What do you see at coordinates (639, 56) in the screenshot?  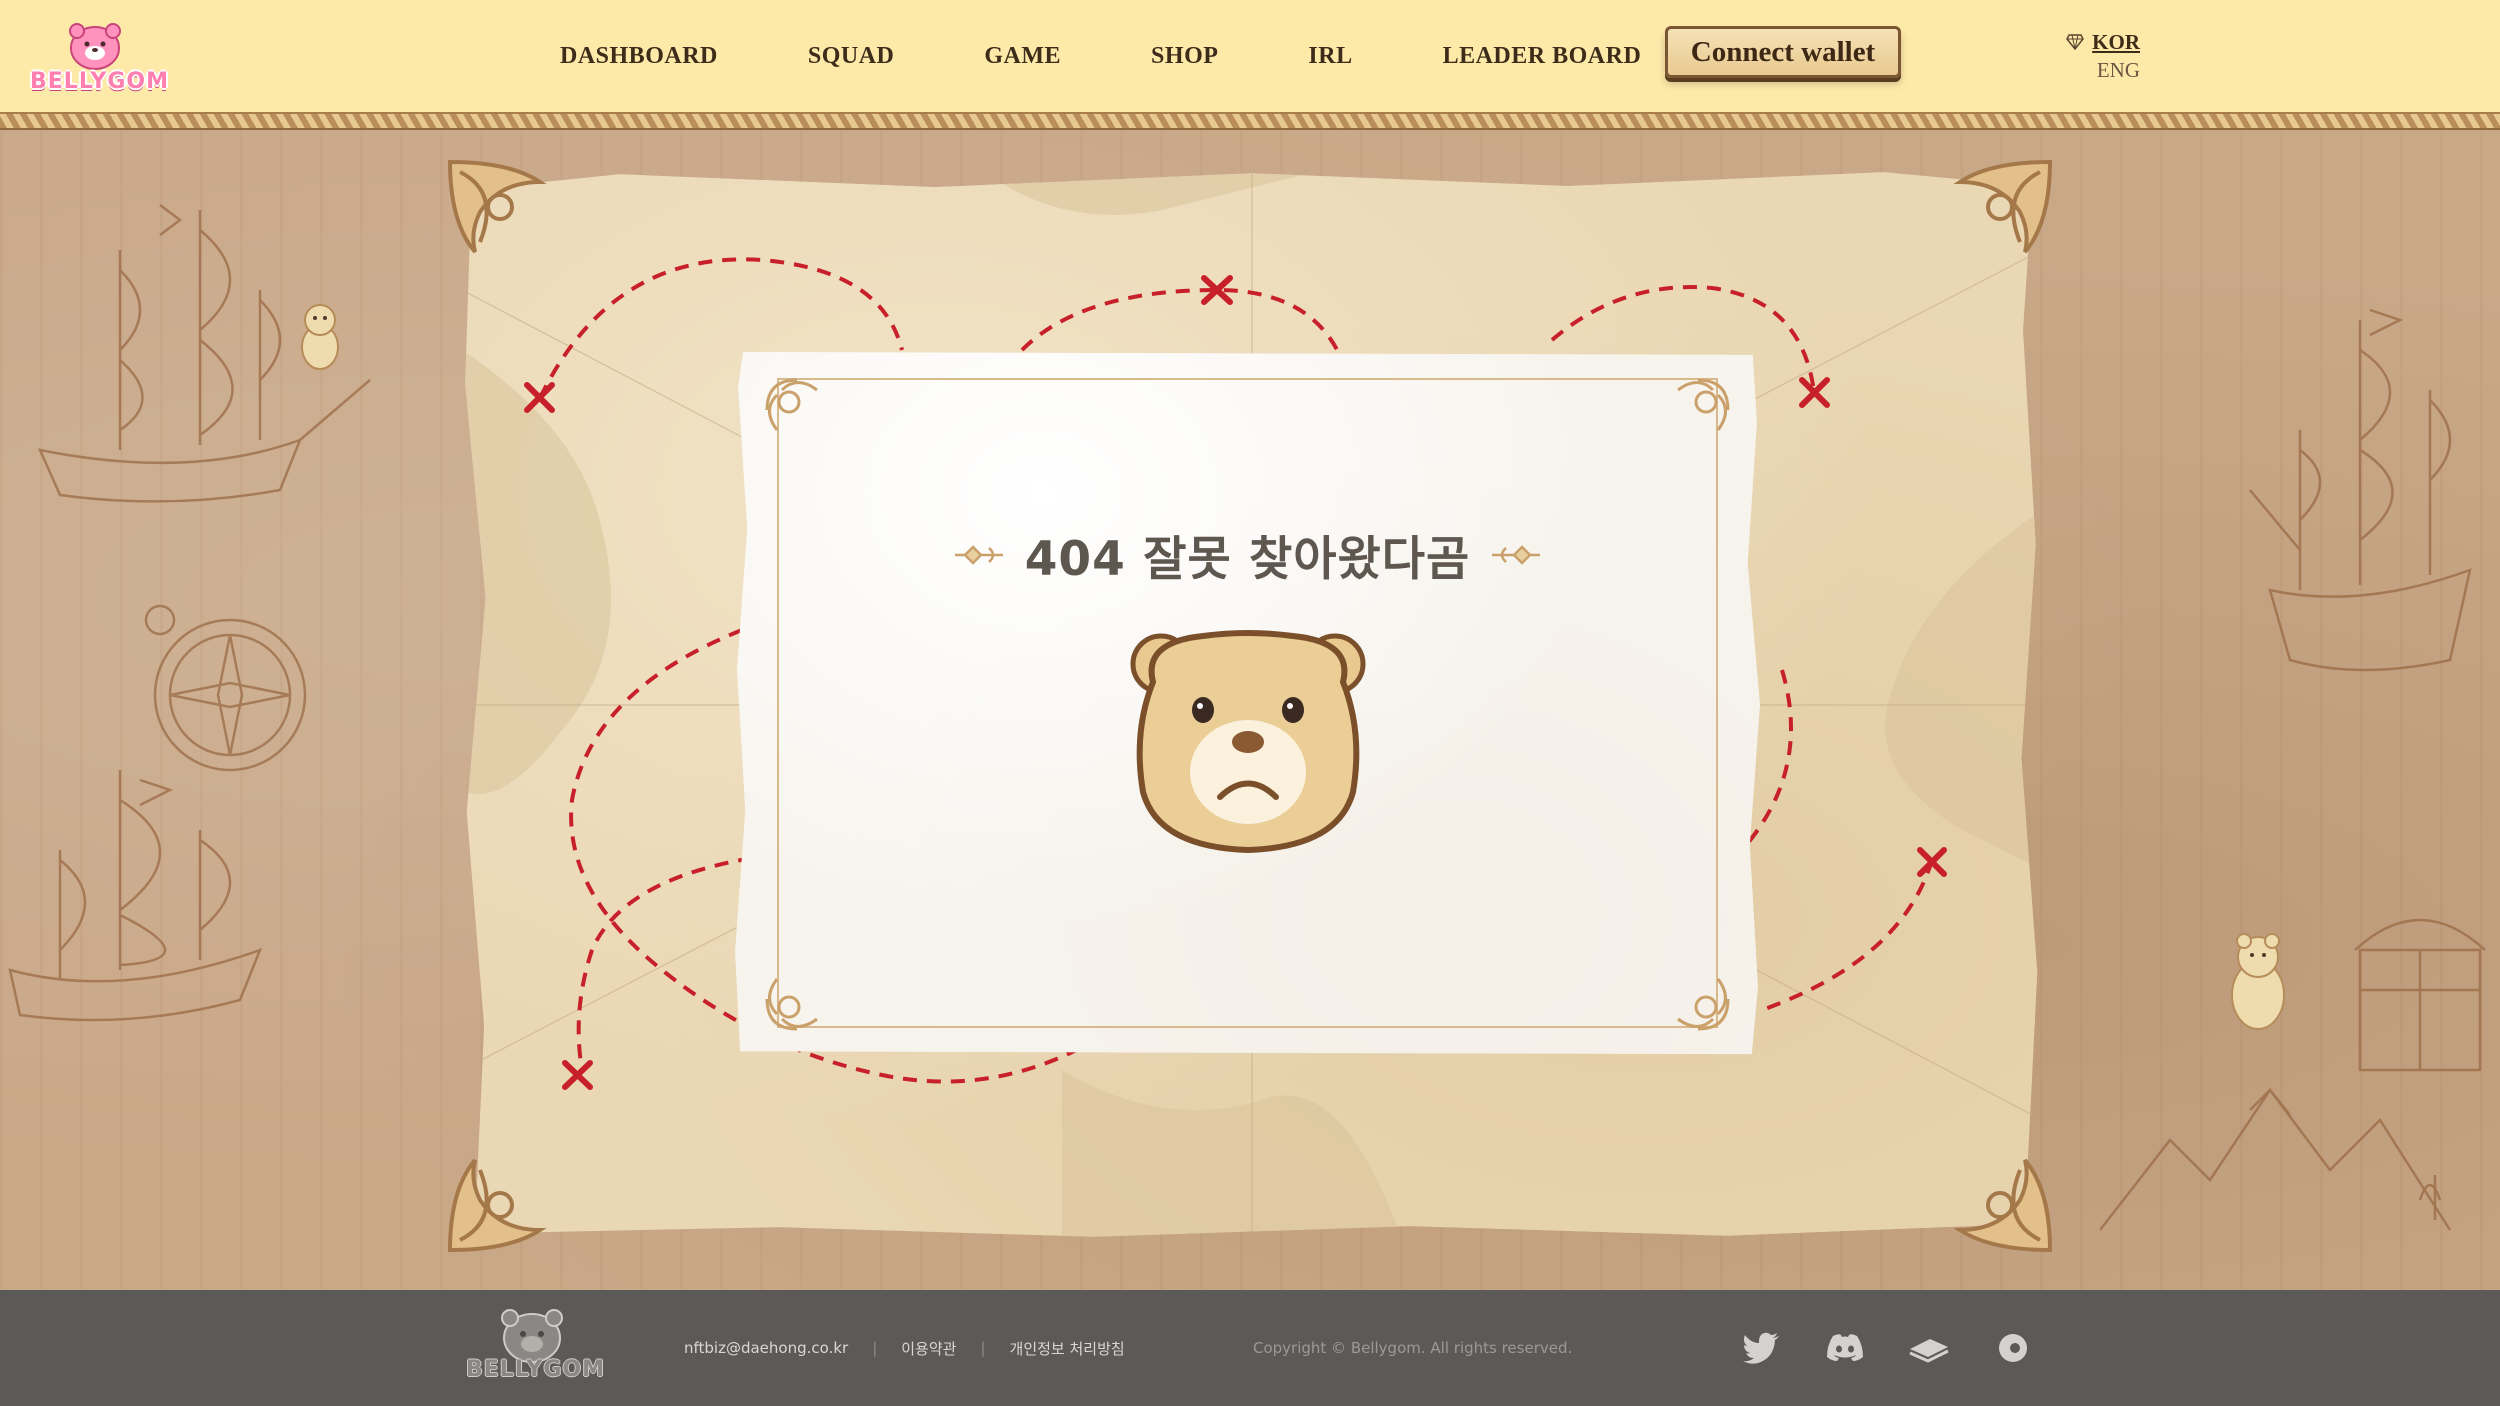 I see `nav-dashboard: DASHBOARD` at bounding box center [639, 56].